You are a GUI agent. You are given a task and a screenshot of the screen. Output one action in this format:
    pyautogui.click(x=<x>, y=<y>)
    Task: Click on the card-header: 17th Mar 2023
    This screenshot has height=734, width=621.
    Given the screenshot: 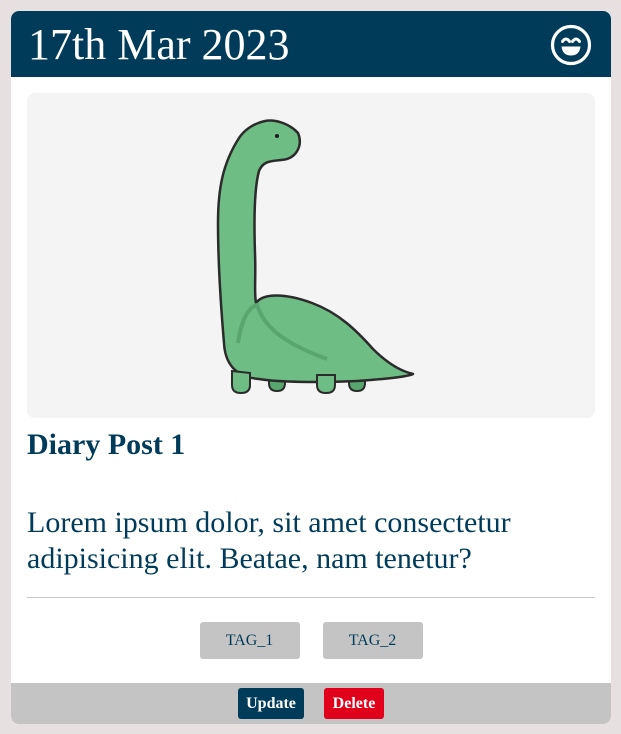 What is the action you would take?
    pyautogui.click(x=311, y=44)
    